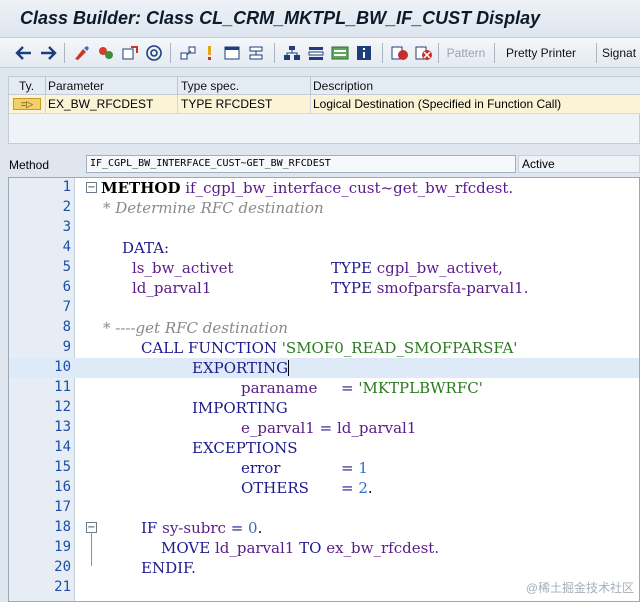  Describe the element at coordinates (130, 53) in the screenshot. I see `check-object-icon` at that location.